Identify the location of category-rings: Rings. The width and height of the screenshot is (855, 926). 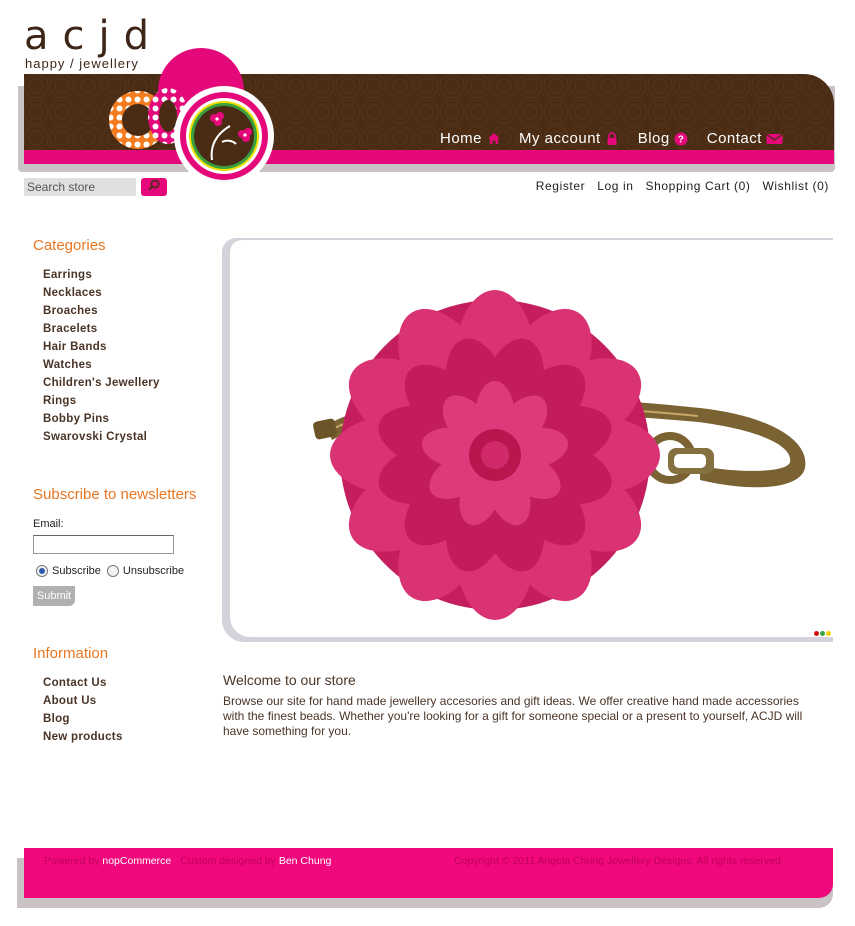
(101, 401).